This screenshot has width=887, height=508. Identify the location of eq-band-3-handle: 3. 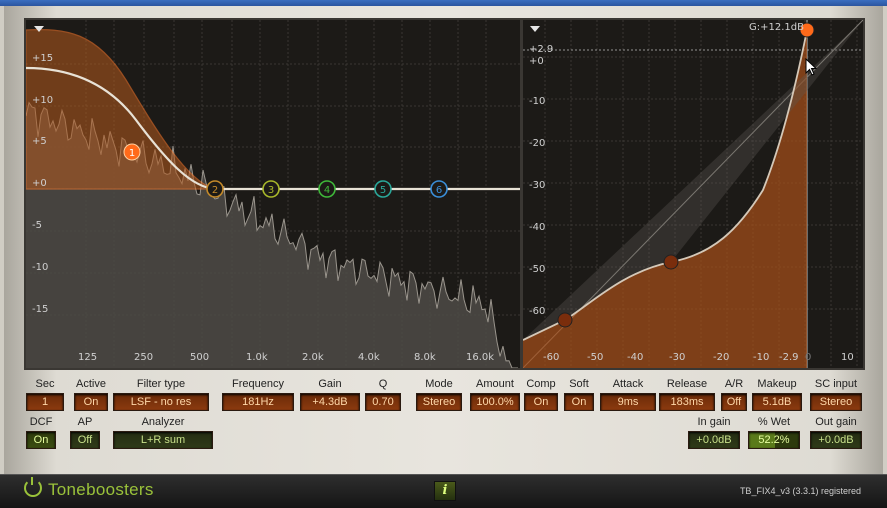
(271, 189).